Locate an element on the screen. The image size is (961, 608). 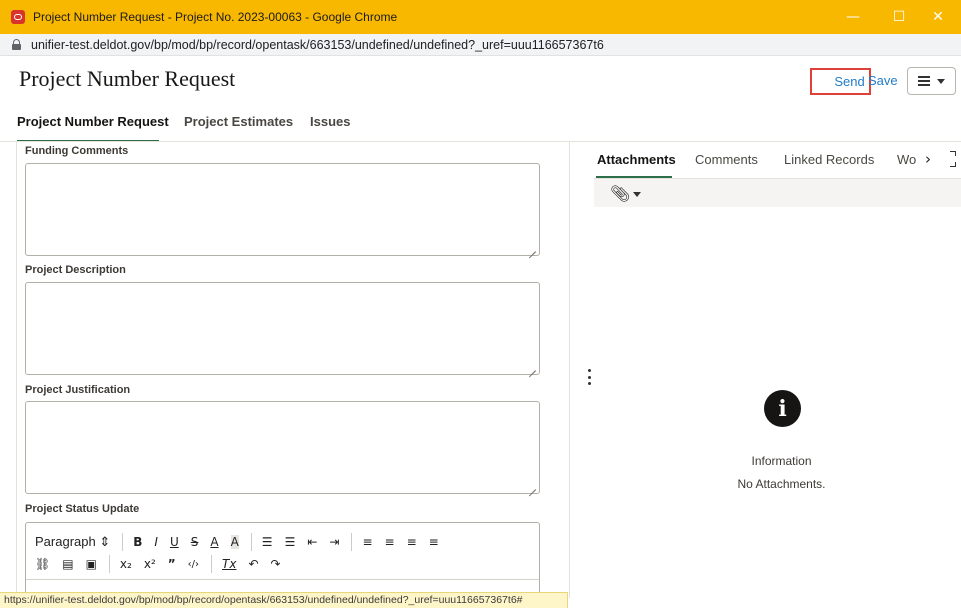
expand-icon is located at coordinates (953, 159).